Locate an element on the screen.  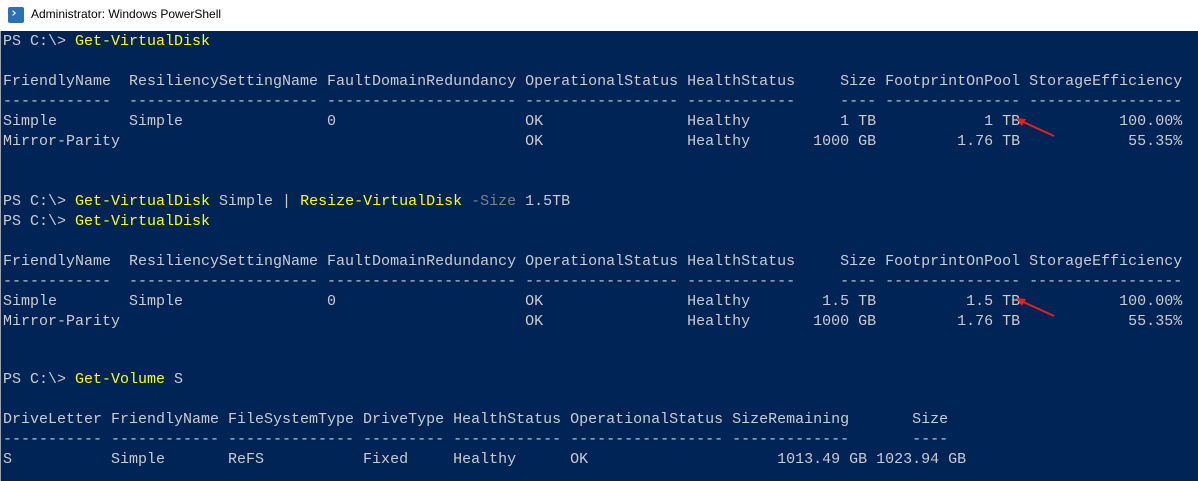
parameter: -Size is located at coordinates (494, 201).